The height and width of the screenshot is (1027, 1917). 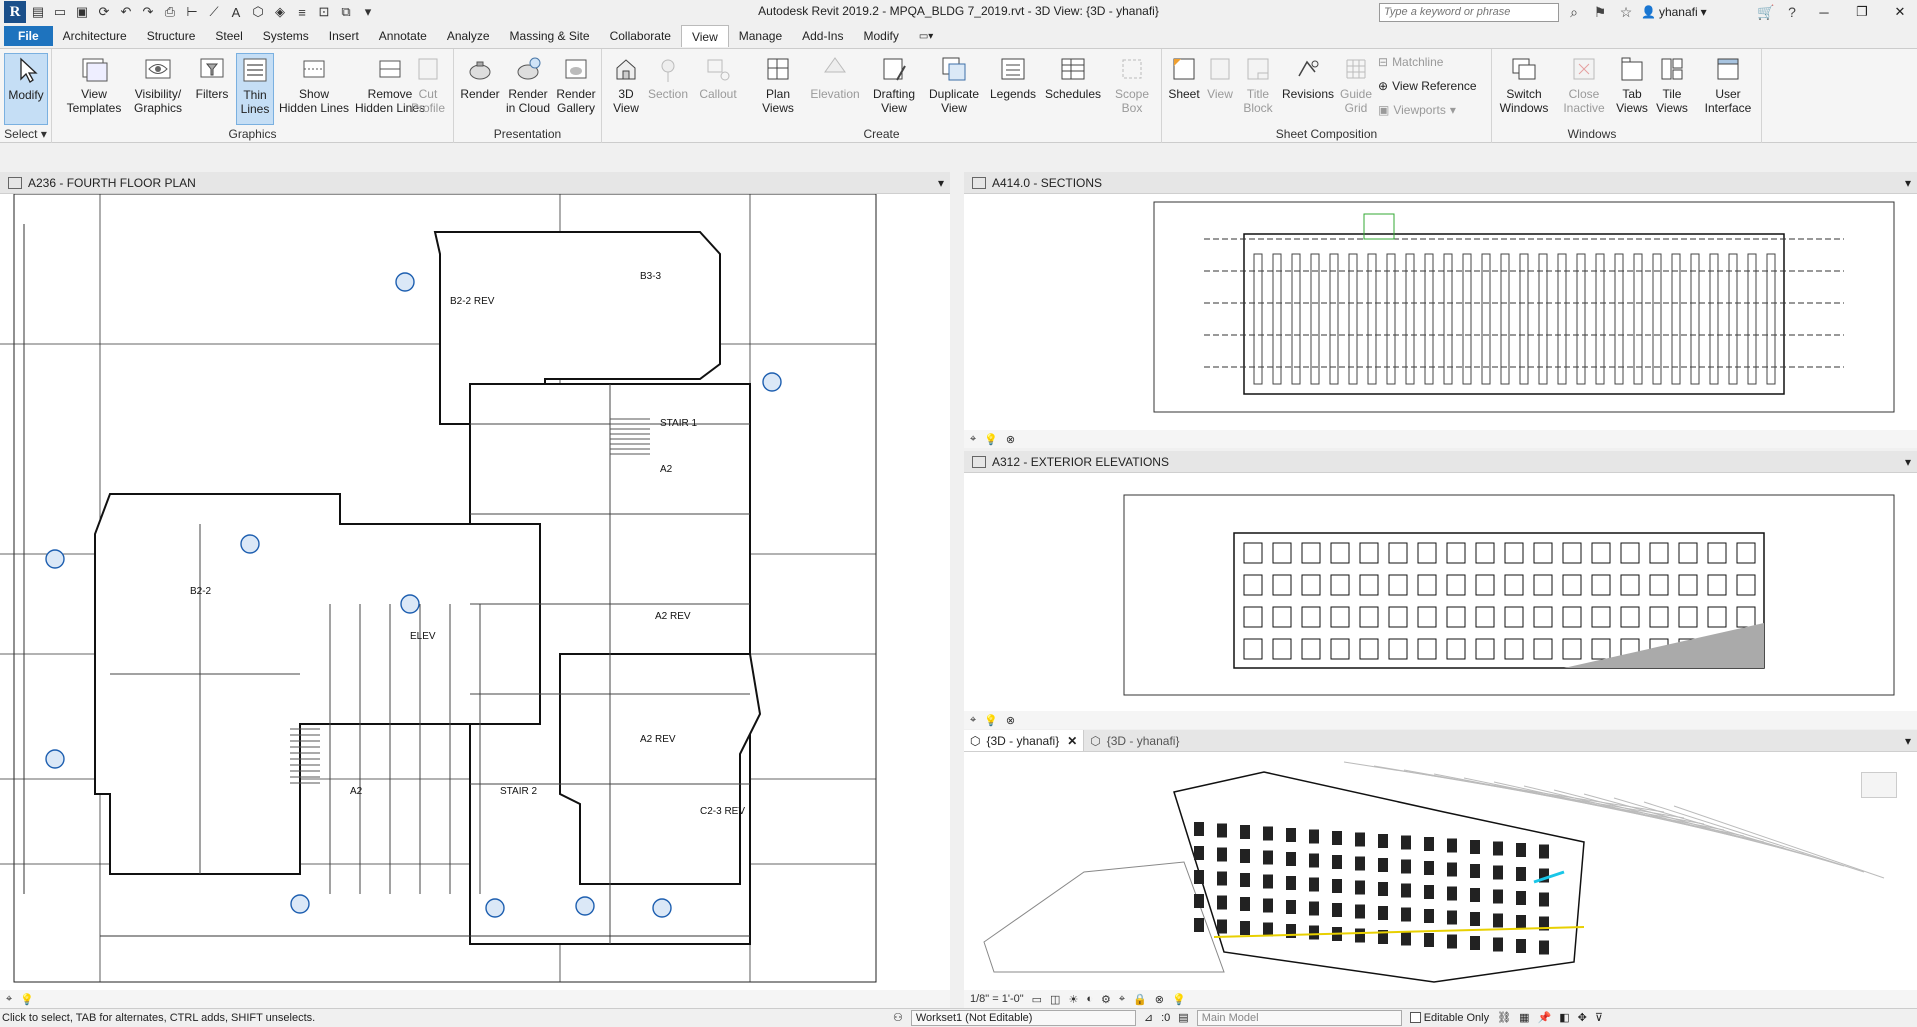 I want to click on sections-canvas, so click(x=1440, y=312).